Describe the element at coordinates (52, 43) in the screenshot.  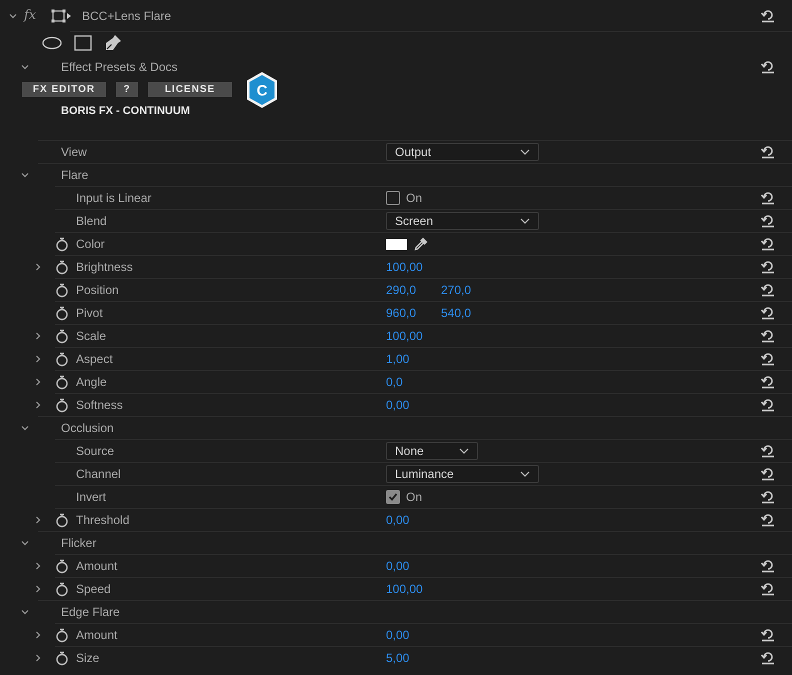
I see `ellipse-mask-icon` at that location.